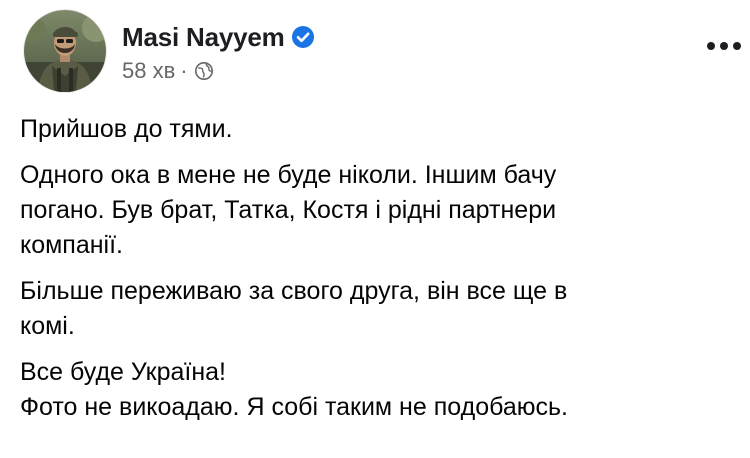  I want to click on post-meta: 58 хв ·, so click(218, 71).